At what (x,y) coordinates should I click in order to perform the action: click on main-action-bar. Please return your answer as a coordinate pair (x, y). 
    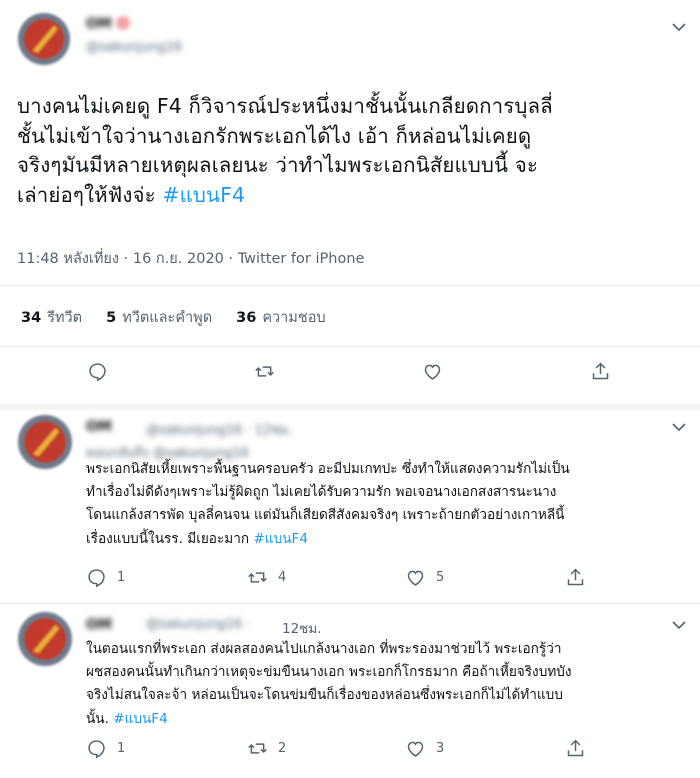
    Looking at the image, I should click on (350, 376).